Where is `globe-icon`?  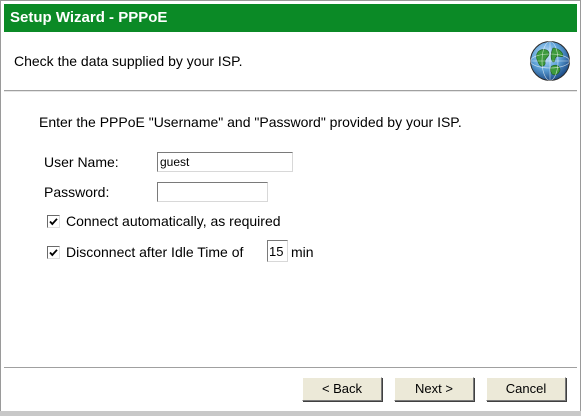 globe-icon is located at coordinates (550, 61).